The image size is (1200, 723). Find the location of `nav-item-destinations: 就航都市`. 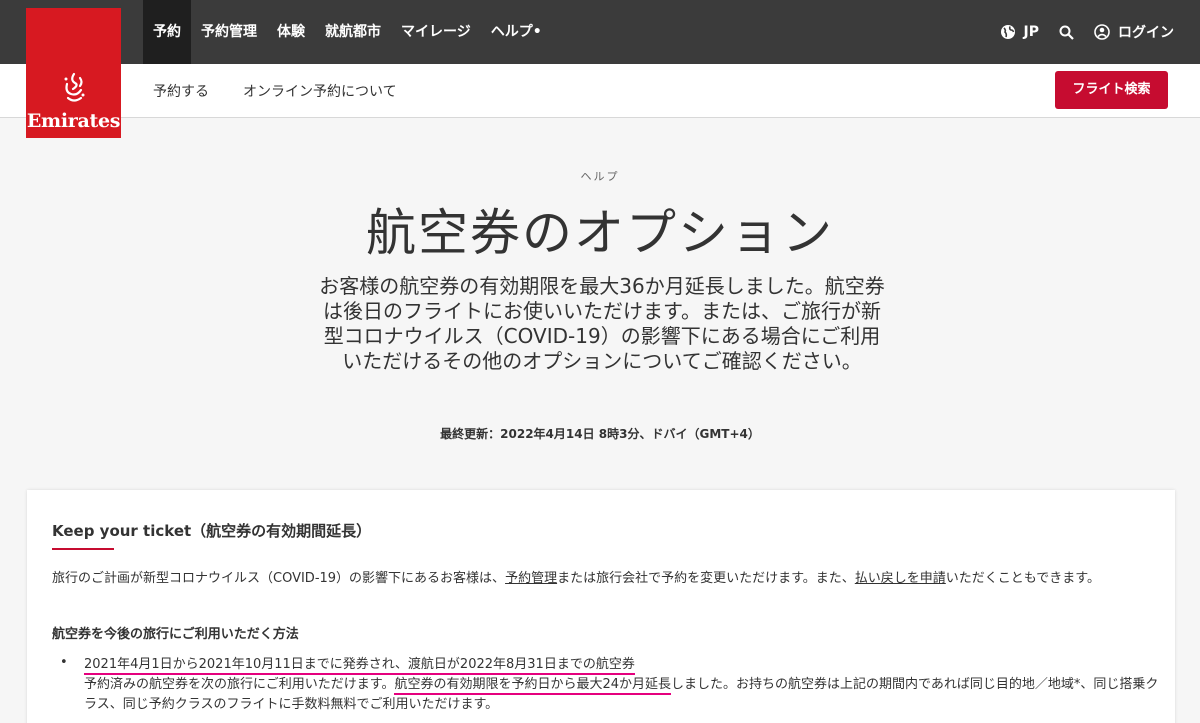

nav-item-destinations: 就航都市 is located at coordinates (353, 32).